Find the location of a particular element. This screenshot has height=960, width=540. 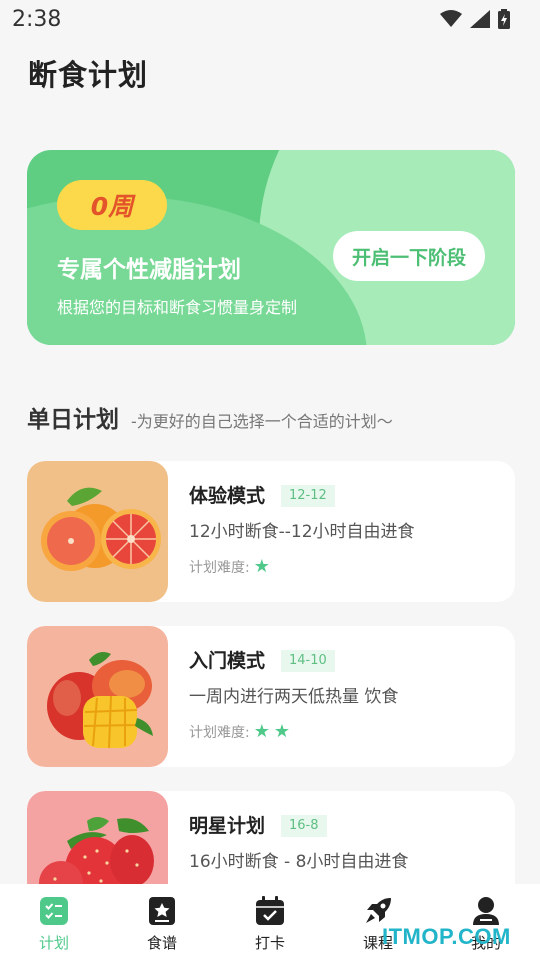

plan-name: 入门模式 is located at coordinates (227, 661).